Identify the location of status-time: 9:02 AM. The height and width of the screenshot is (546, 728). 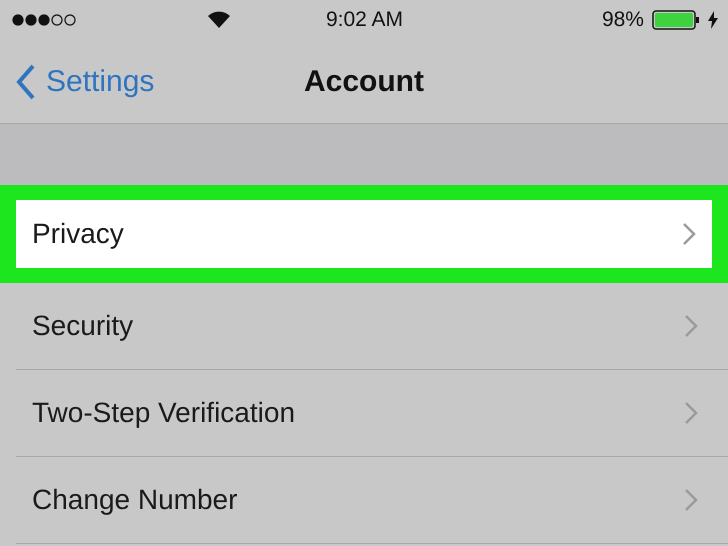
(364, 20).